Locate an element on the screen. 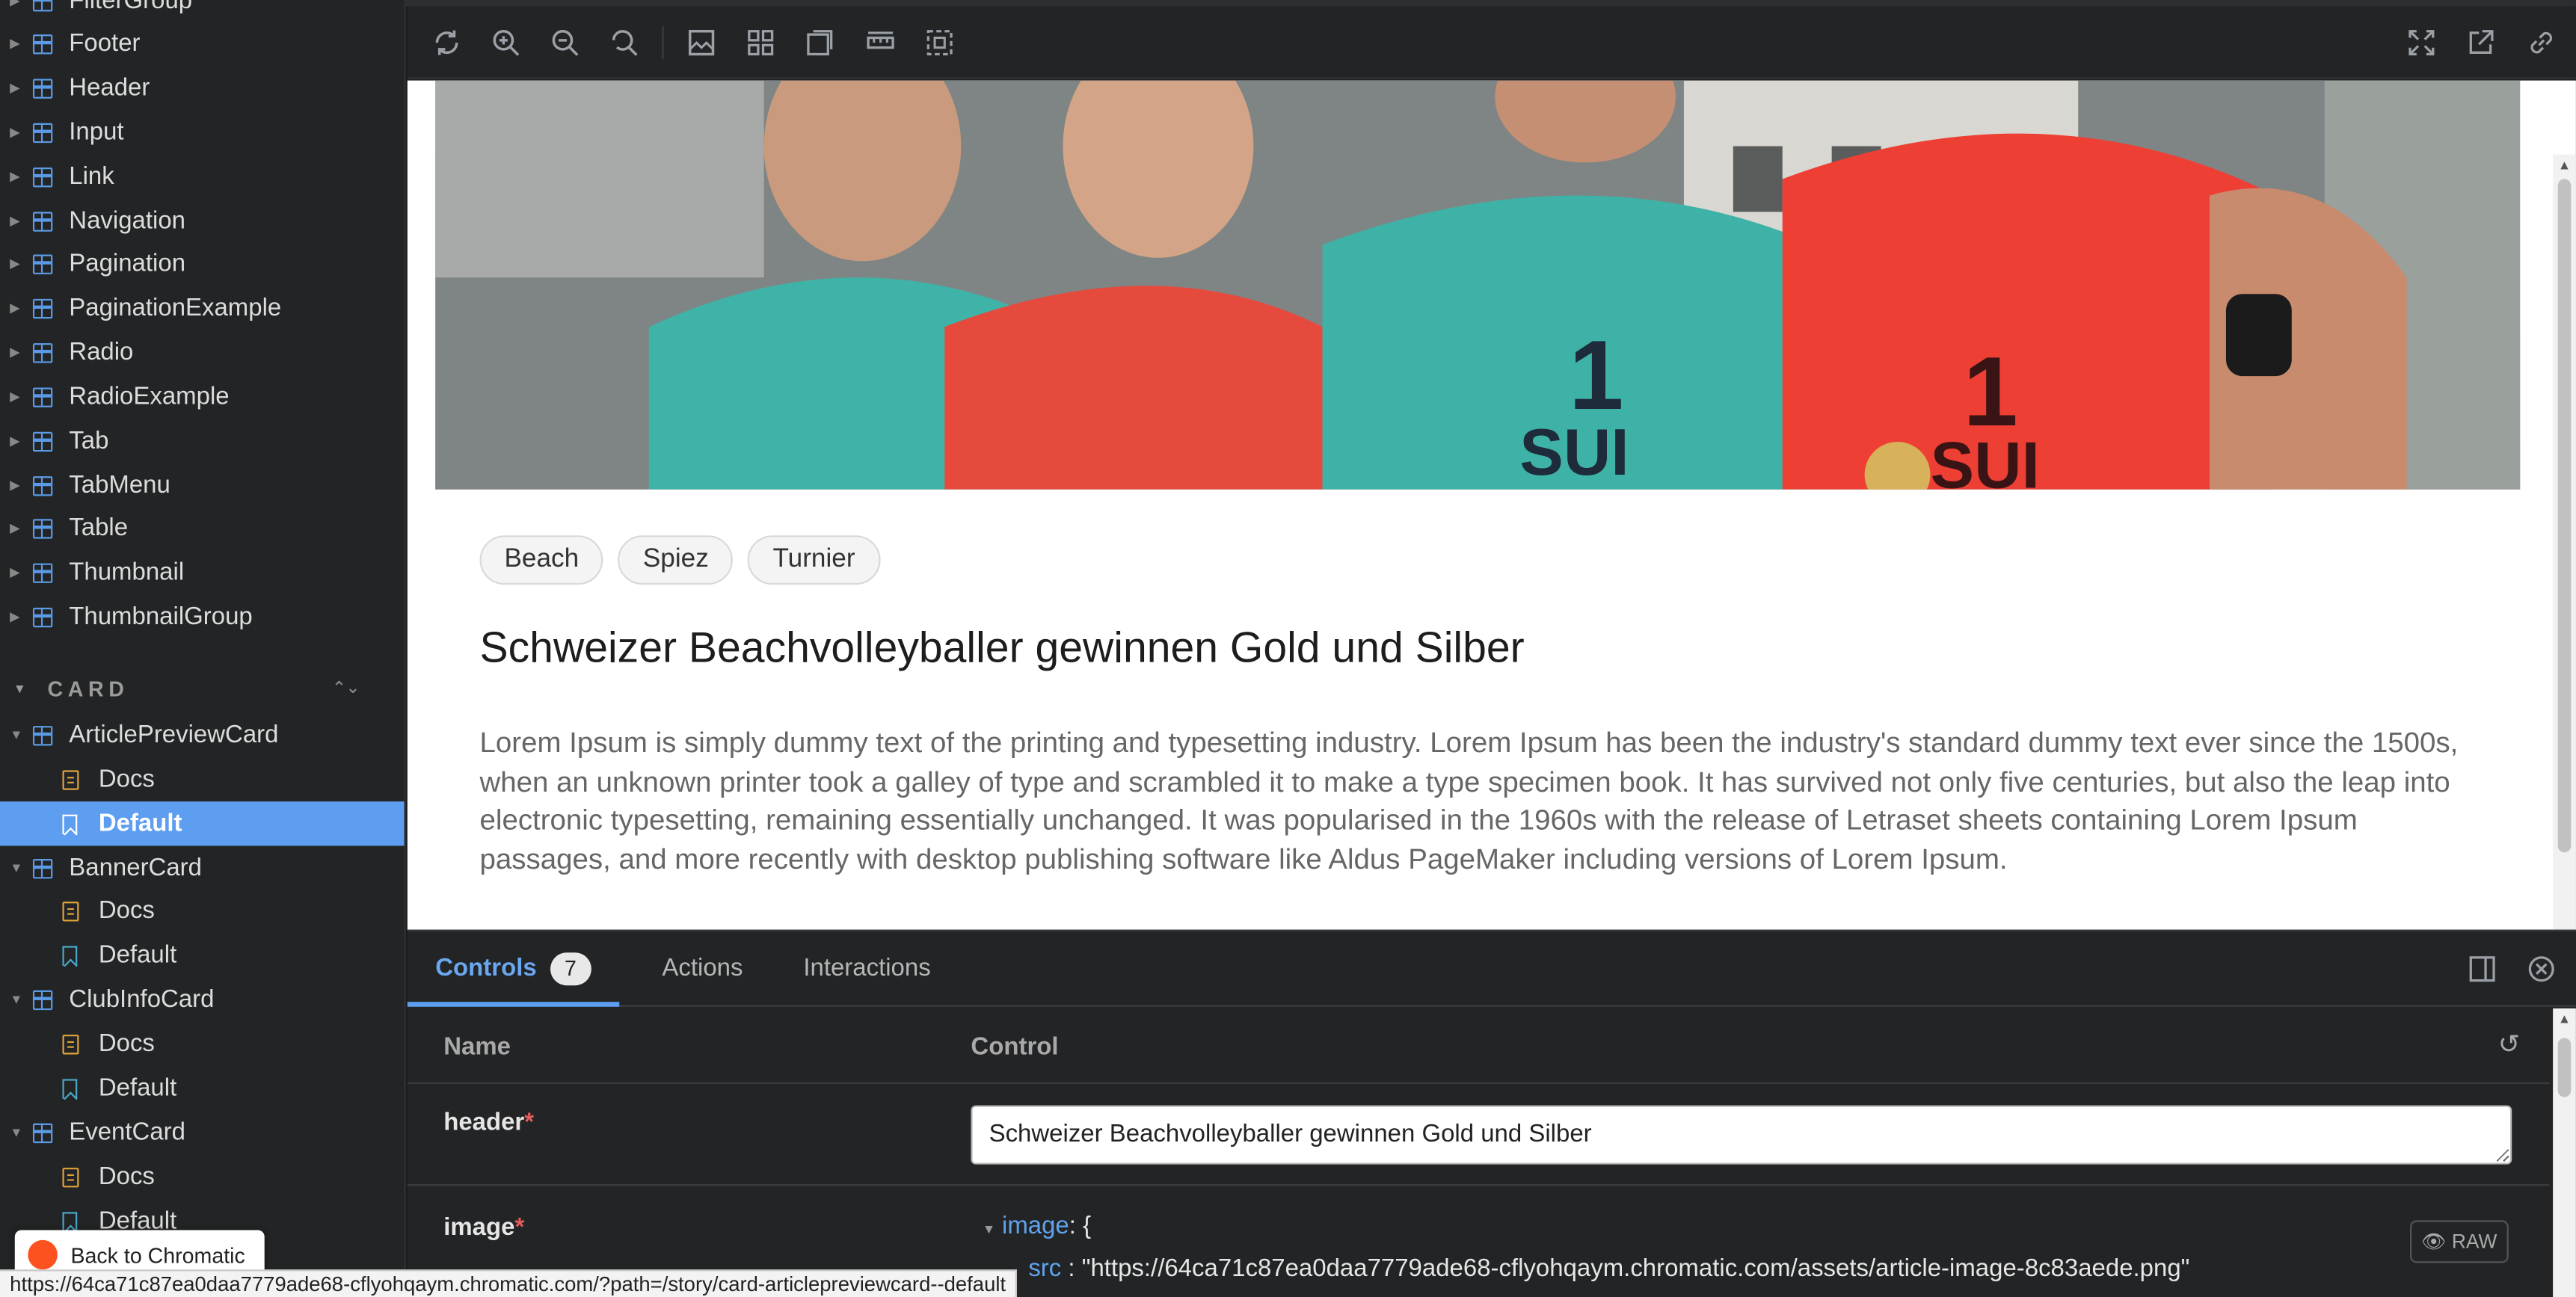  collapse-all-icon: ⌃⌄ is located at coordinates (346, 688).